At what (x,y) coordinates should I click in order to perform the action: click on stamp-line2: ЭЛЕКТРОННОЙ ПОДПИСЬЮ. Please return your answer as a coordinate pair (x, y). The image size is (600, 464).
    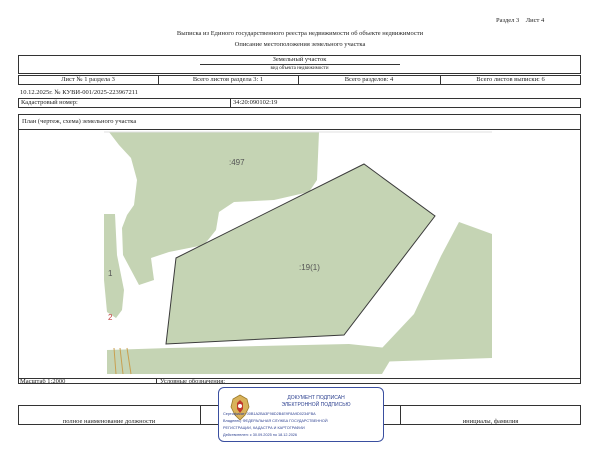
    Looking at the image, I should click on (316, 405).